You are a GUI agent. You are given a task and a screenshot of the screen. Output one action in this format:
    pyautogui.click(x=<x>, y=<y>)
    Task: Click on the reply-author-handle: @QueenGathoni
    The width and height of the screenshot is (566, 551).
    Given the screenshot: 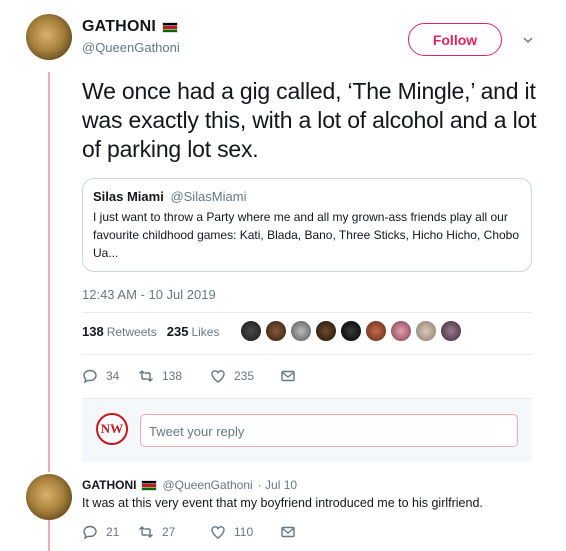 What is the action you would take?
    pyautogui.click(x=207, y=485)
    